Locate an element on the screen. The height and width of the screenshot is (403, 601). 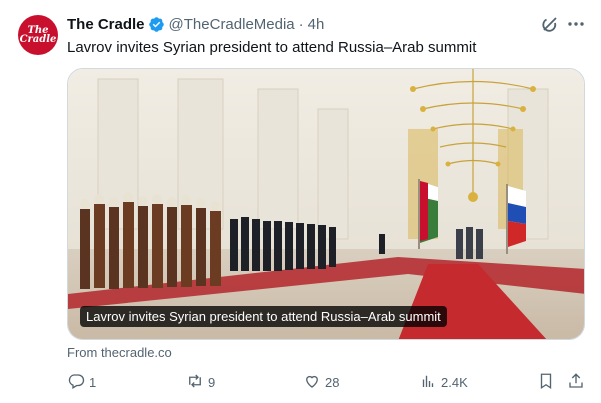
reply-icon is located at coordinates (76, 382).